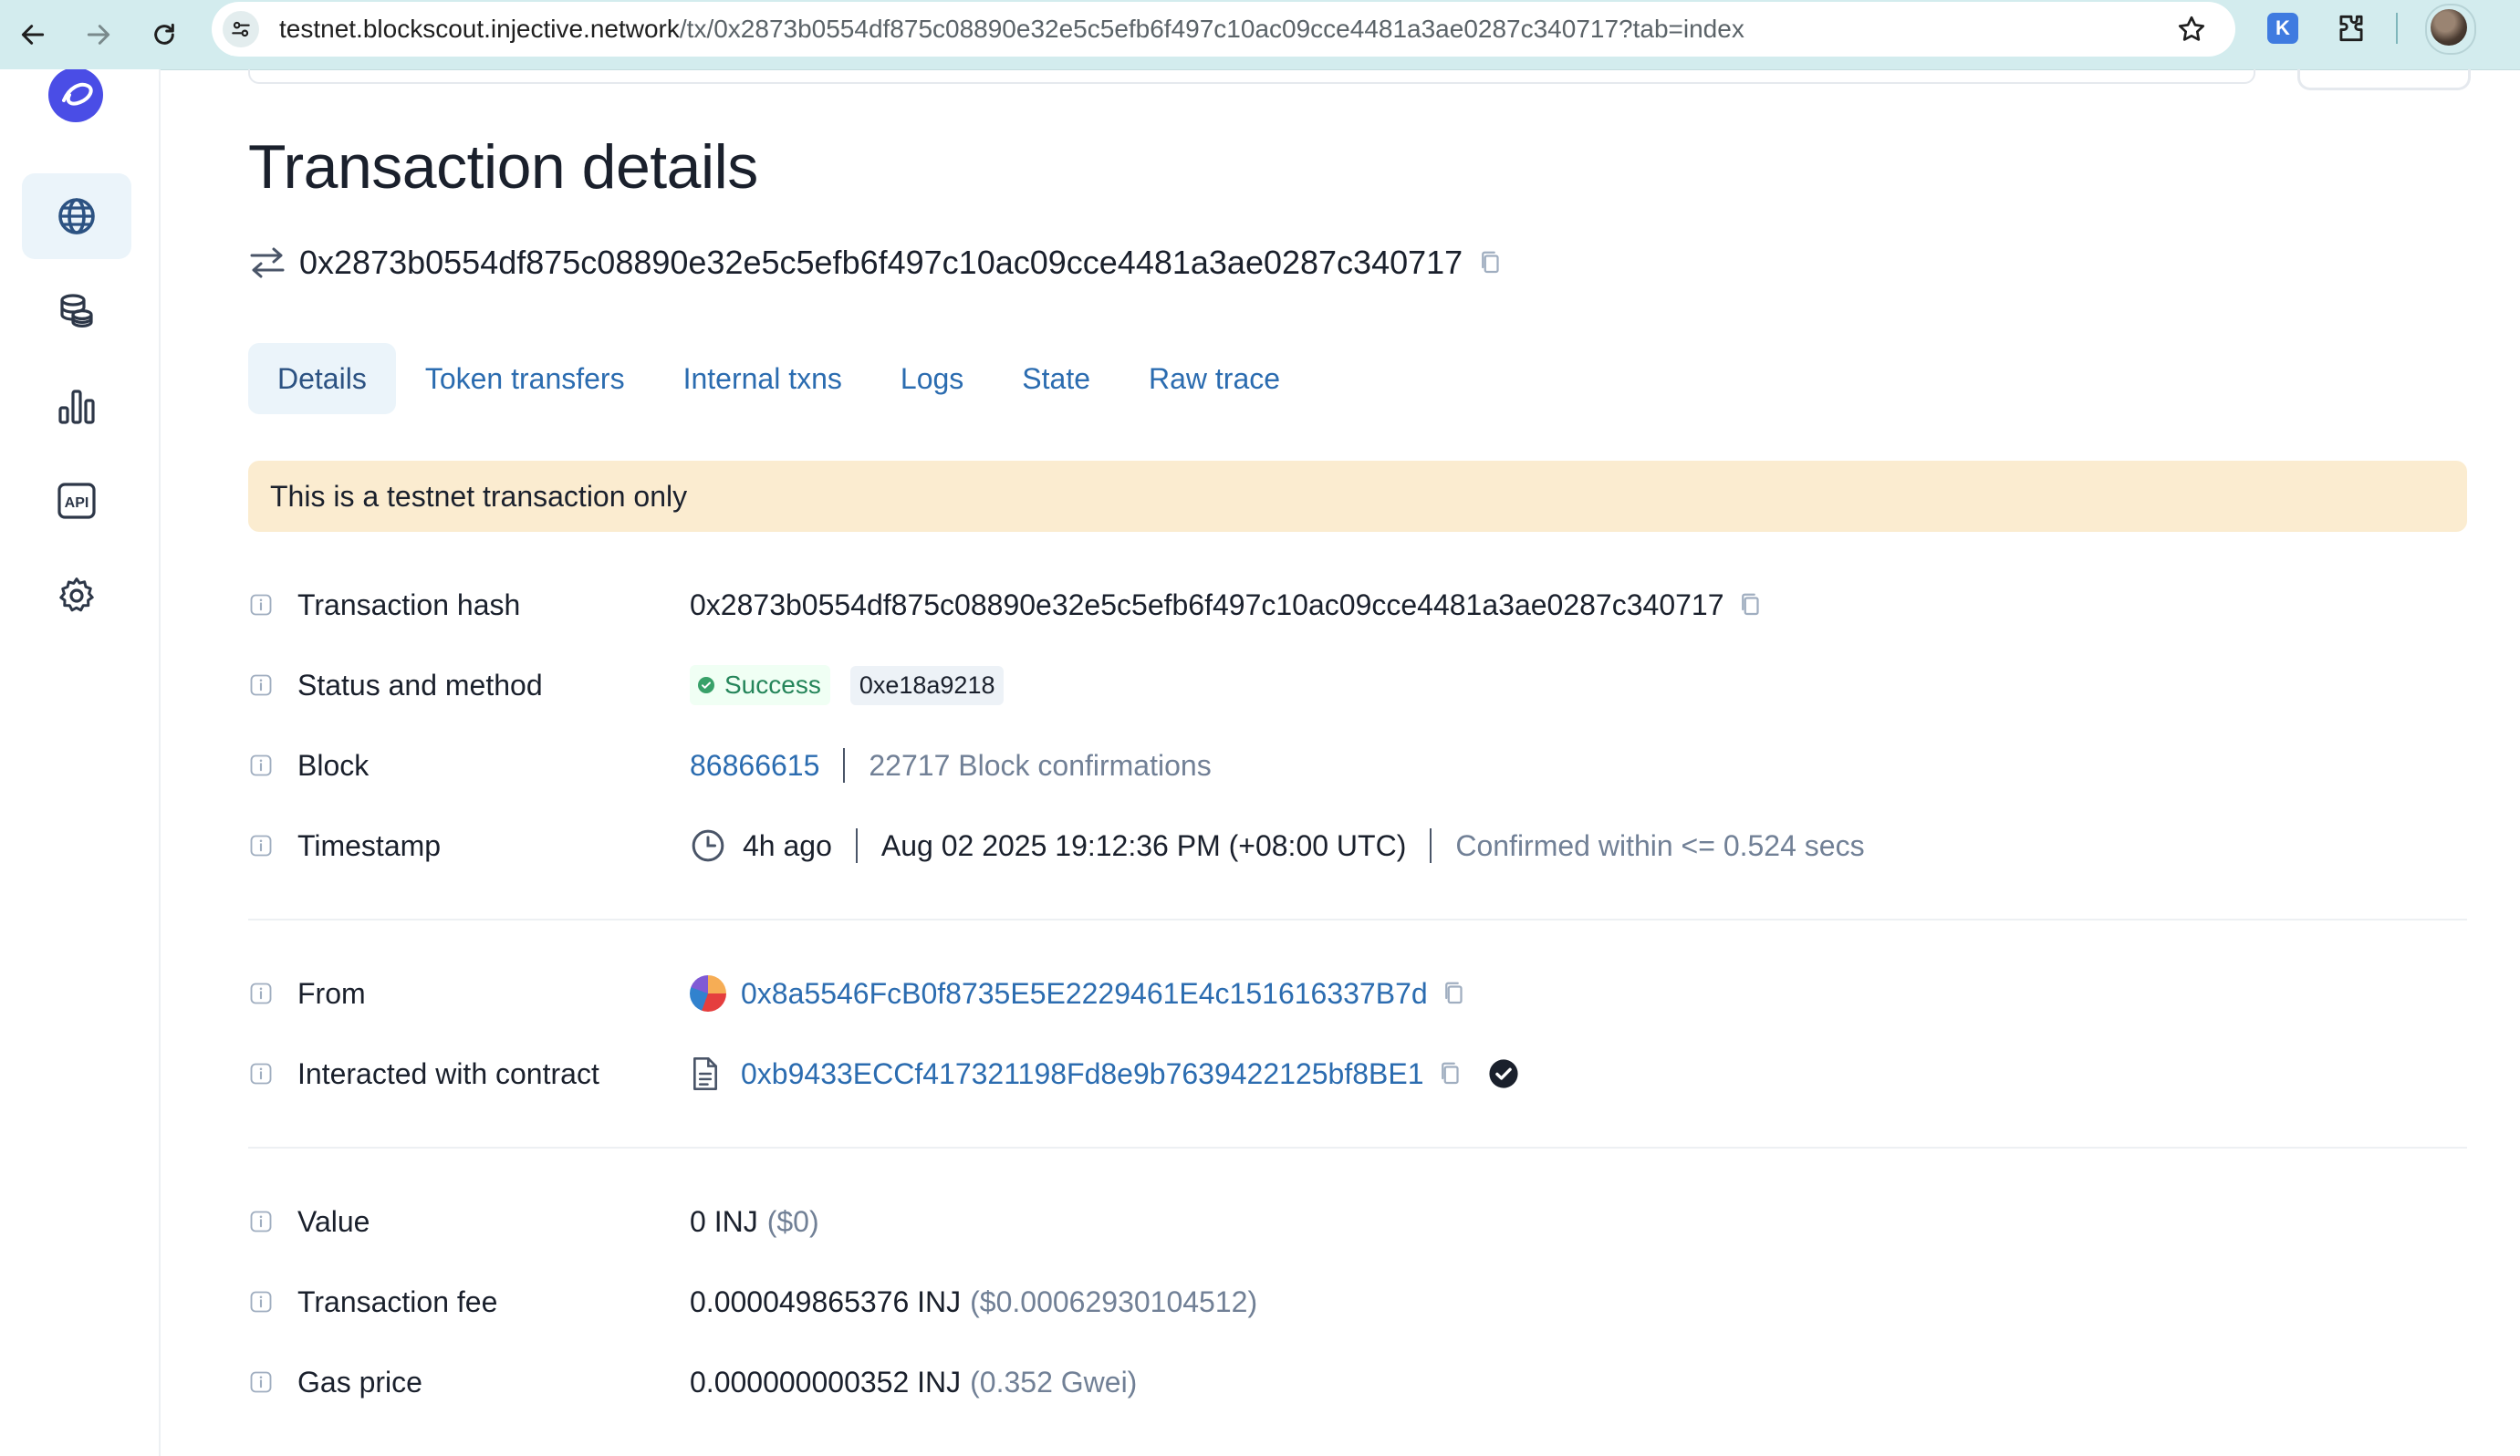 Image resolution: width=2520 pixels, height=1456 pixels. I want to click on sidebar-item-tokens, so click(76, 311).